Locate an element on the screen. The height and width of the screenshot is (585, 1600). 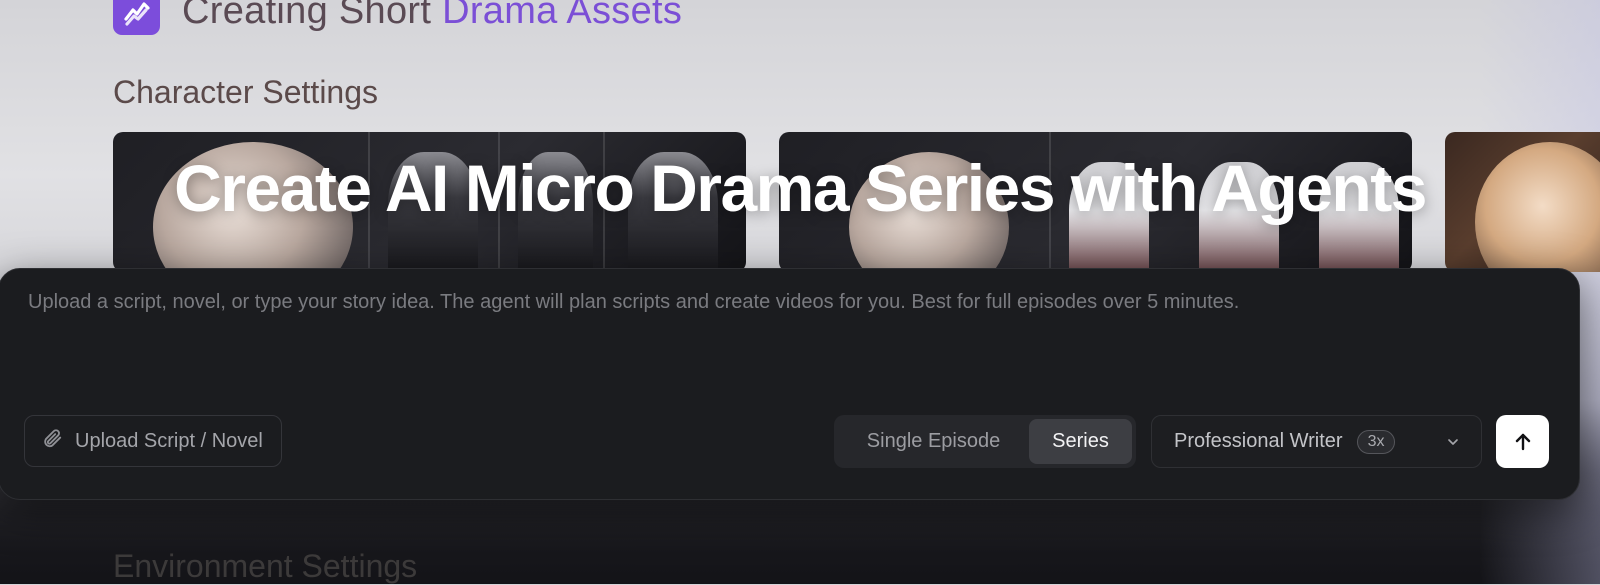
mode-toggle: Single Episode Series is located at coordinates (985, 441).